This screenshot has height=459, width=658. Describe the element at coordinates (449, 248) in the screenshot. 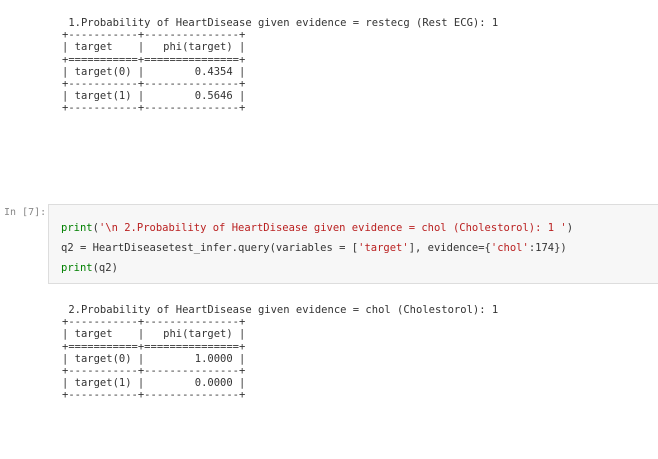

I see `code-text: ], evidence={` at that location.